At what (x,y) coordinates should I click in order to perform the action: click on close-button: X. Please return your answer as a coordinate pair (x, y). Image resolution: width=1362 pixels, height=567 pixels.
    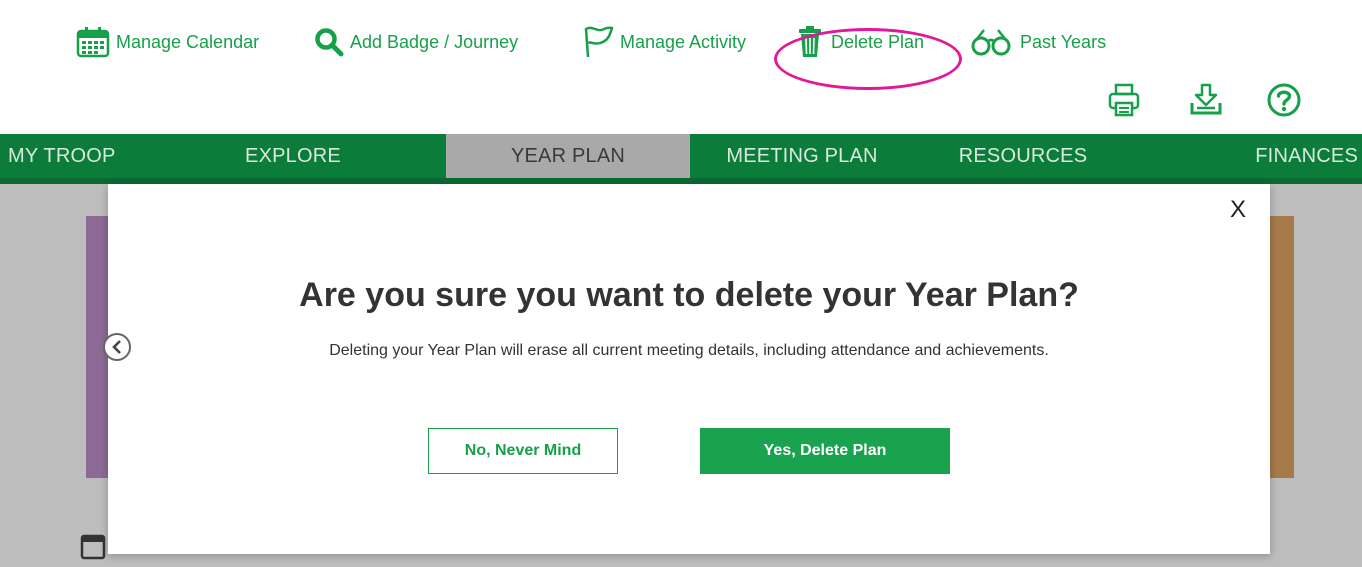
    Looking at the image, I should click on (1238, 210).